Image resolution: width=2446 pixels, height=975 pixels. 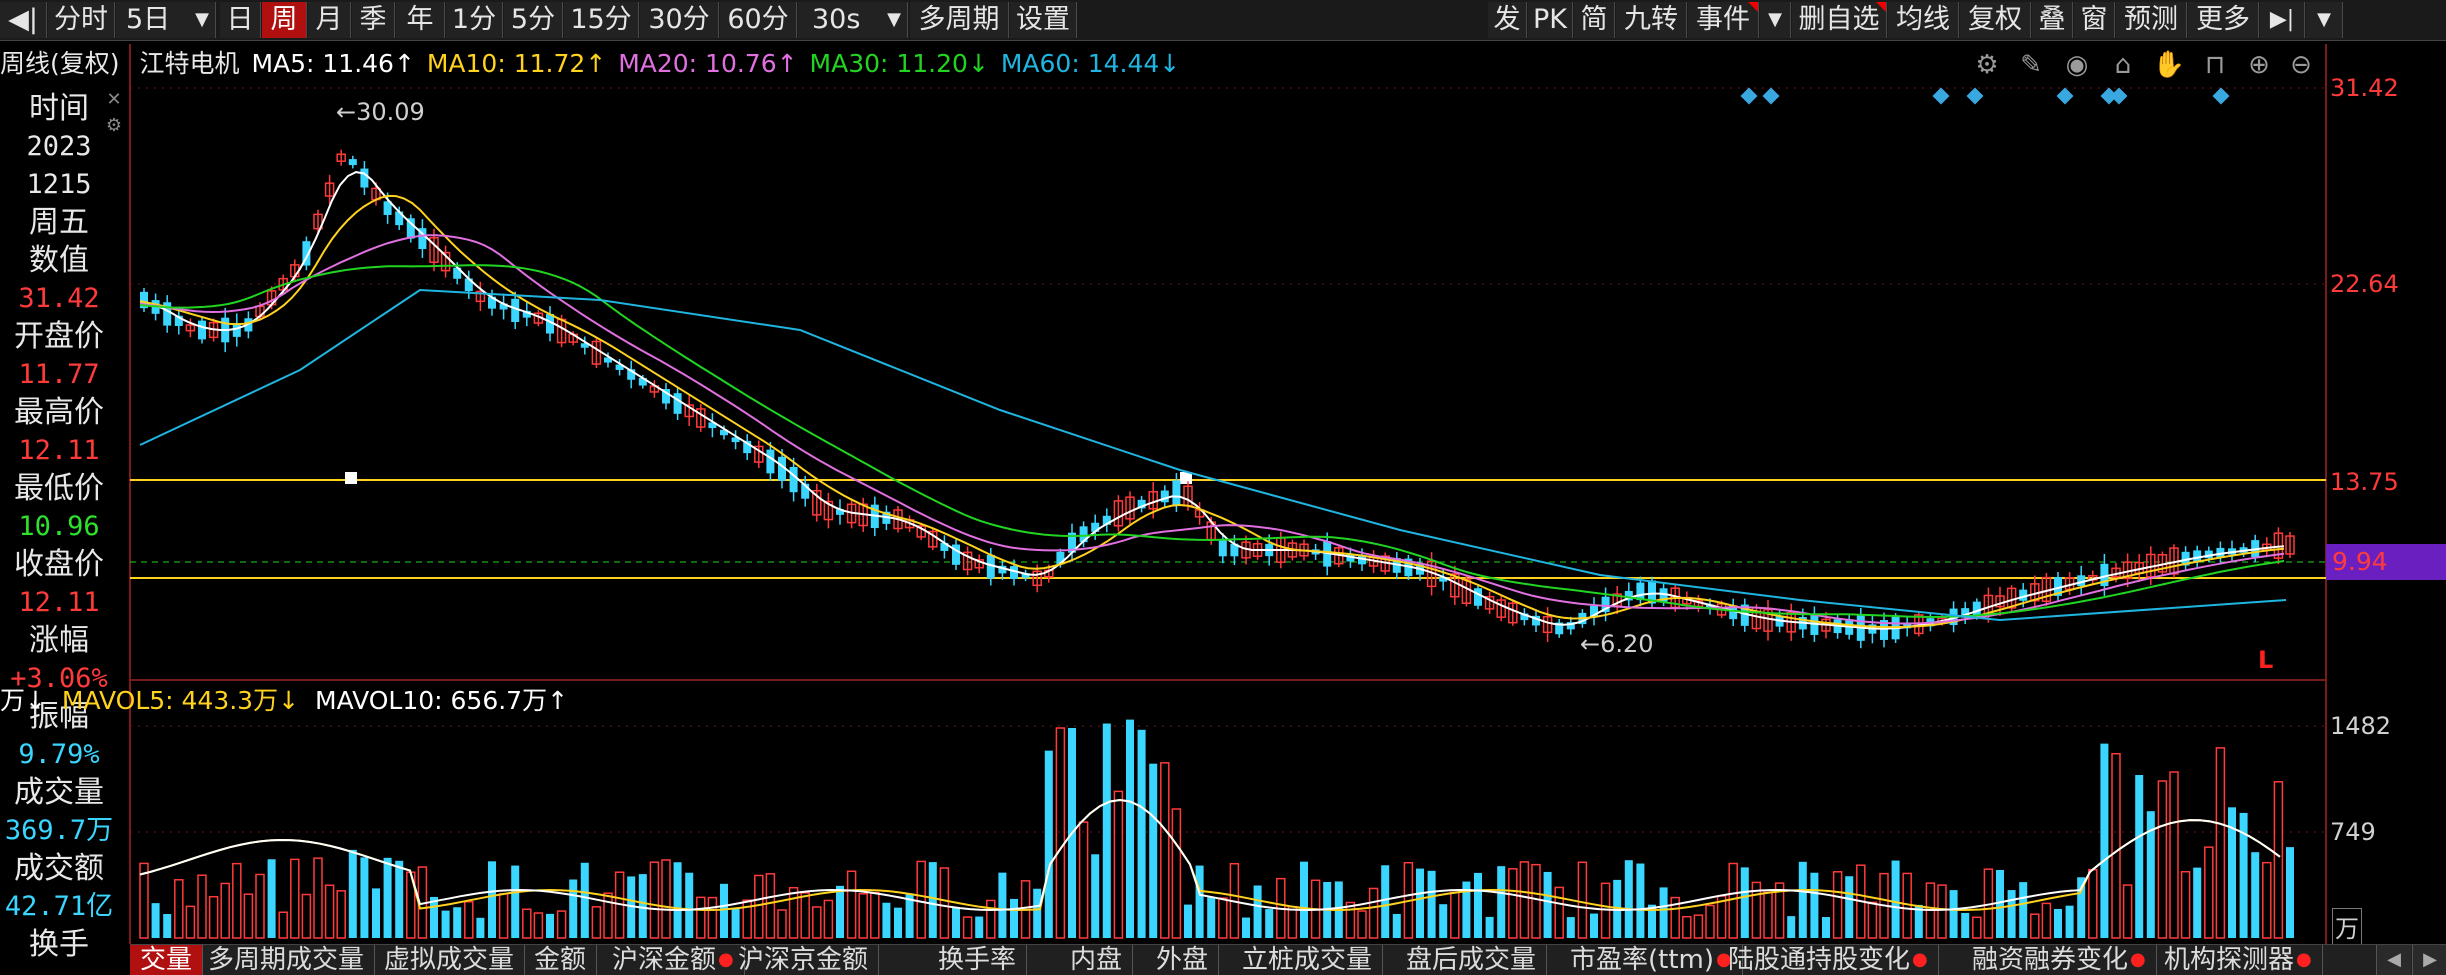 What do you see at coordinates (2059, 960) in the screenshot?
I see `tab-margin: 融资融券变化 ●` at bounding box center [2059, 960].